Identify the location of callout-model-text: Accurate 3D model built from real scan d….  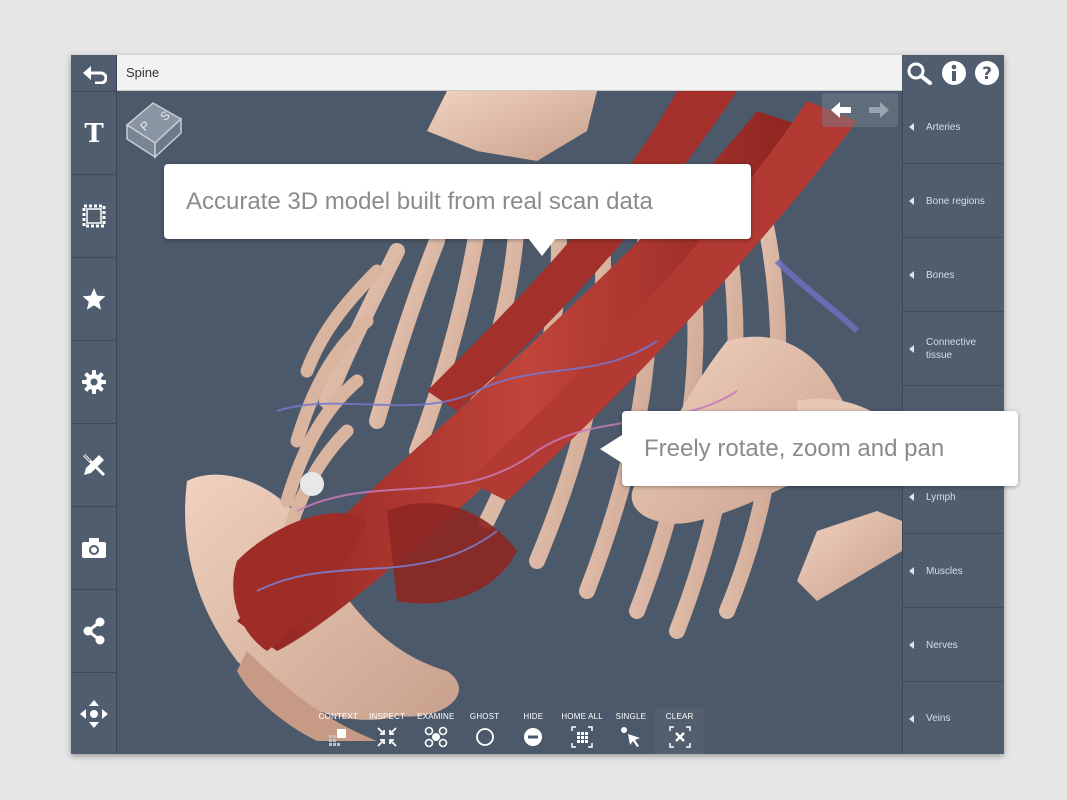
(419, 201).